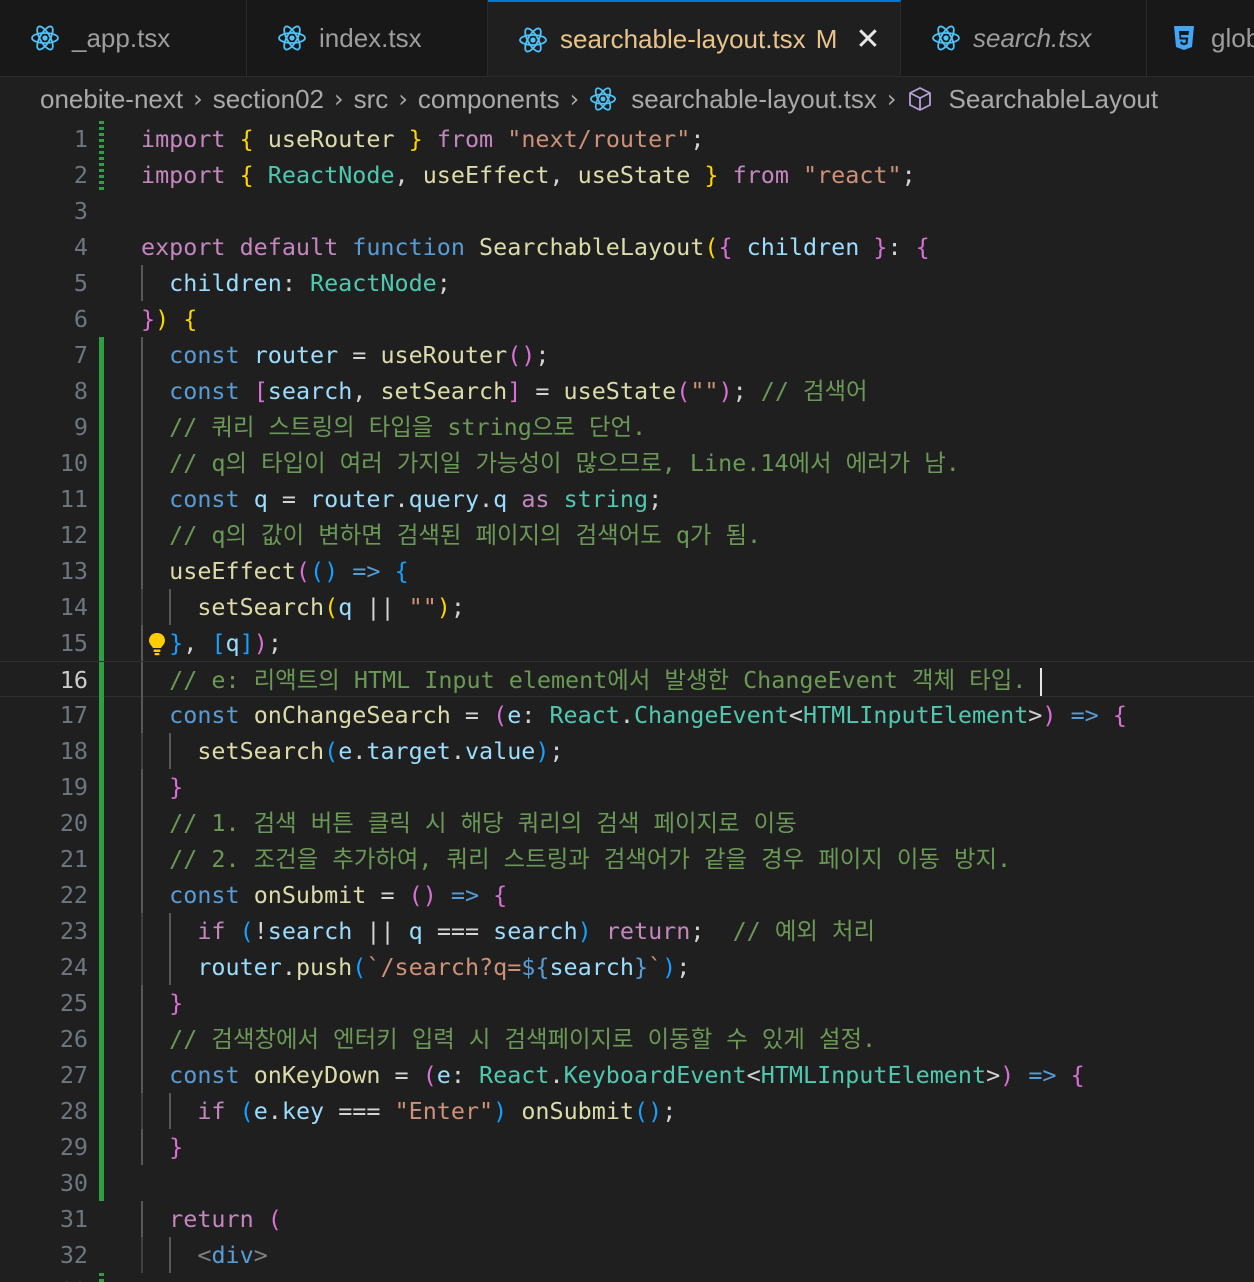  I want to click on line-number: 12, so click(73, 535).